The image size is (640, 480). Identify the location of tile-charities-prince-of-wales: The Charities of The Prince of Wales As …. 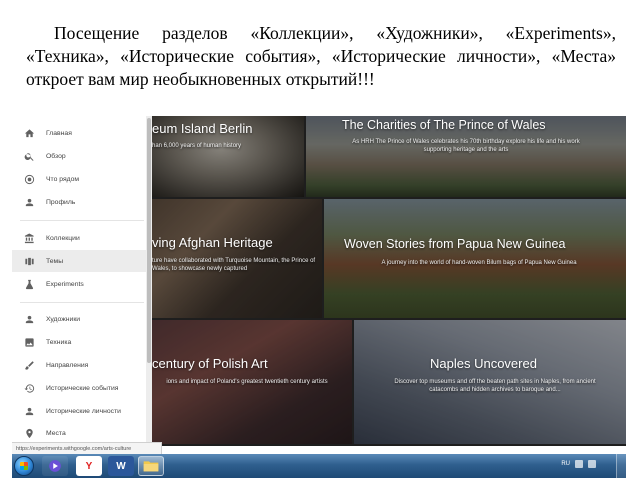
(466, 156).